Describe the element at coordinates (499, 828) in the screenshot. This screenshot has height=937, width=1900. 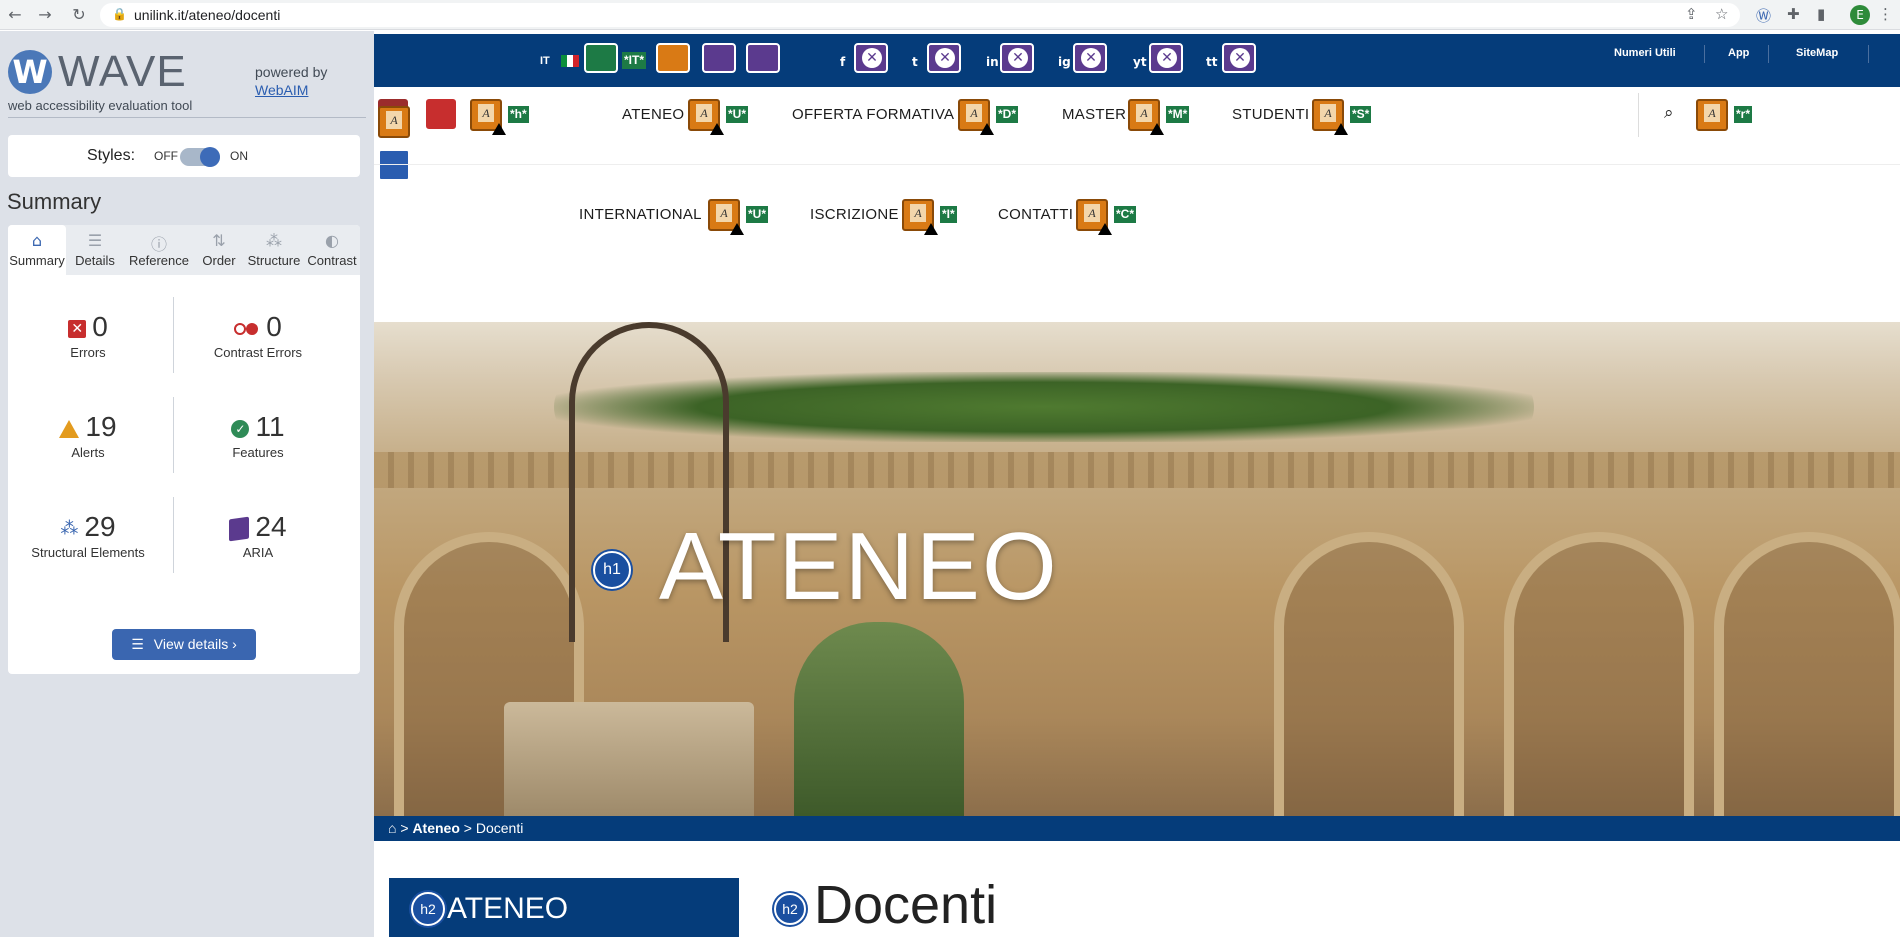
I see `breadcrumb-docenti: Docenti` at that location.